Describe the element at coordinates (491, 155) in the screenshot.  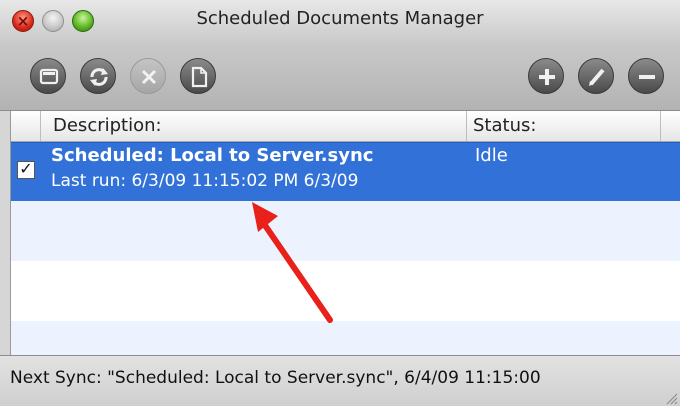
I see `row-status: Idle` at that location.